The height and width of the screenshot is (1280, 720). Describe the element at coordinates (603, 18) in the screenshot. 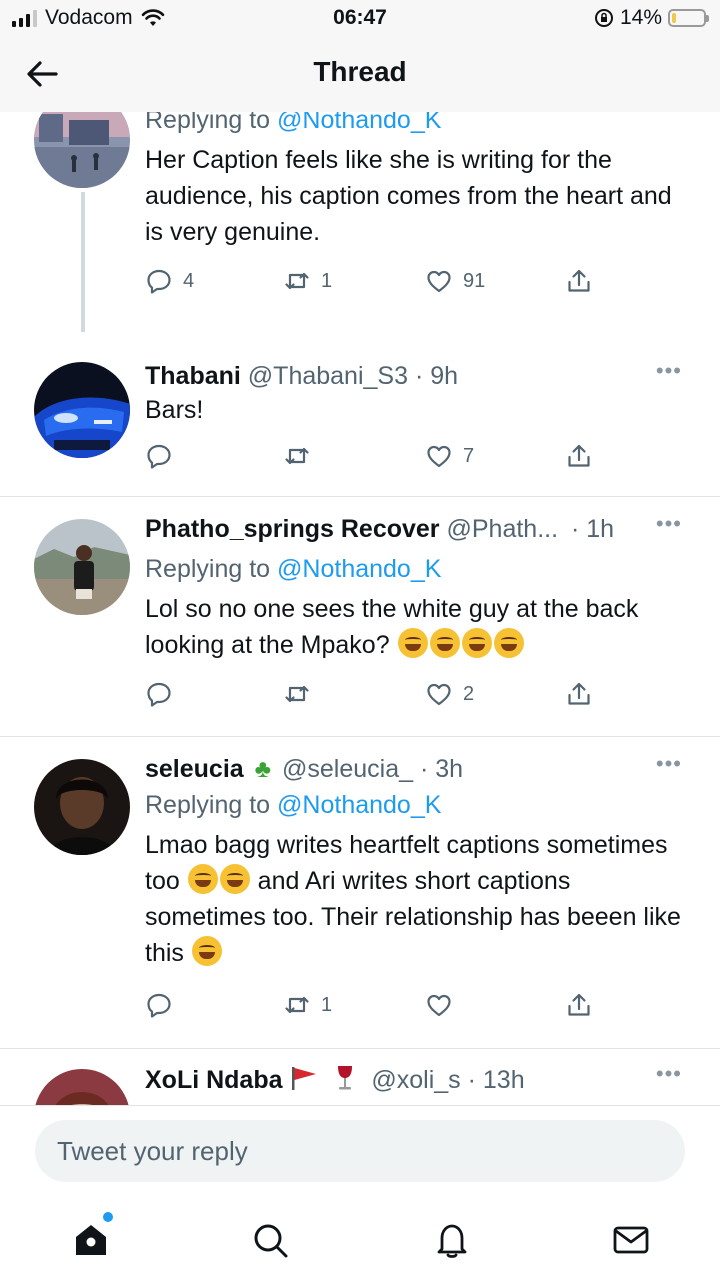

I see `orientation-lock-icon` at that location.